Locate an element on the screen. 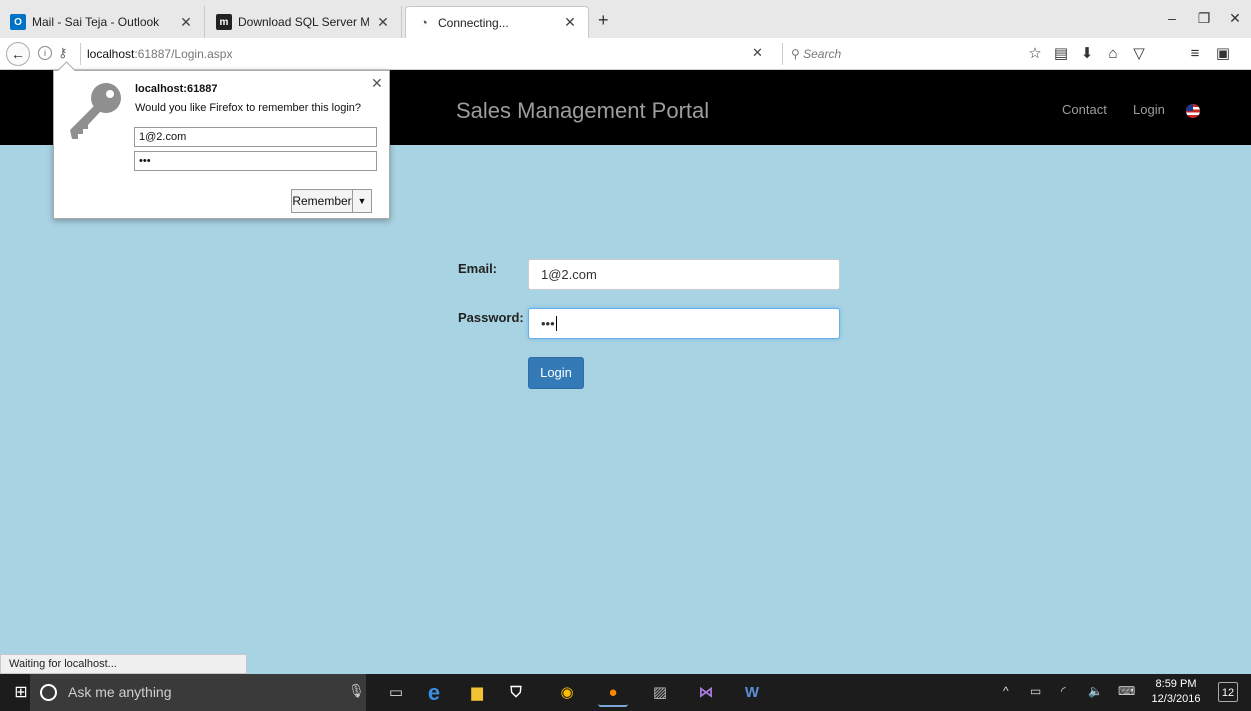 The image size is (1251, 711). close-window-button: ✕ is located at coordinates (1235, 18).